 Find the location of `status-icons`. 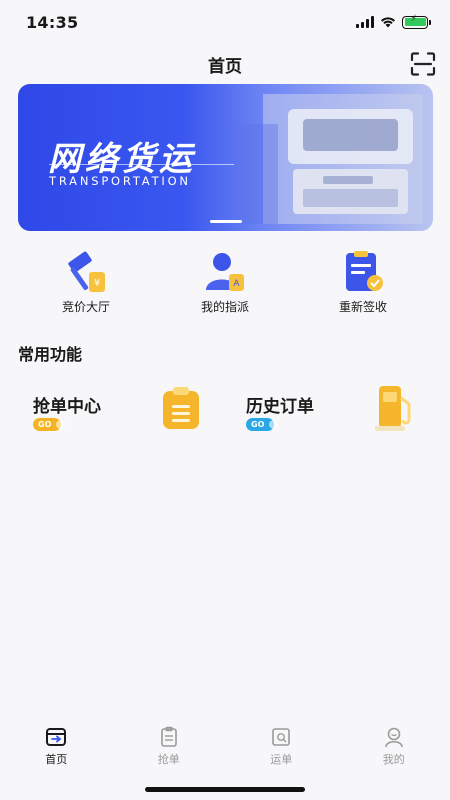

status-icons is located at coordinates (393, 21).